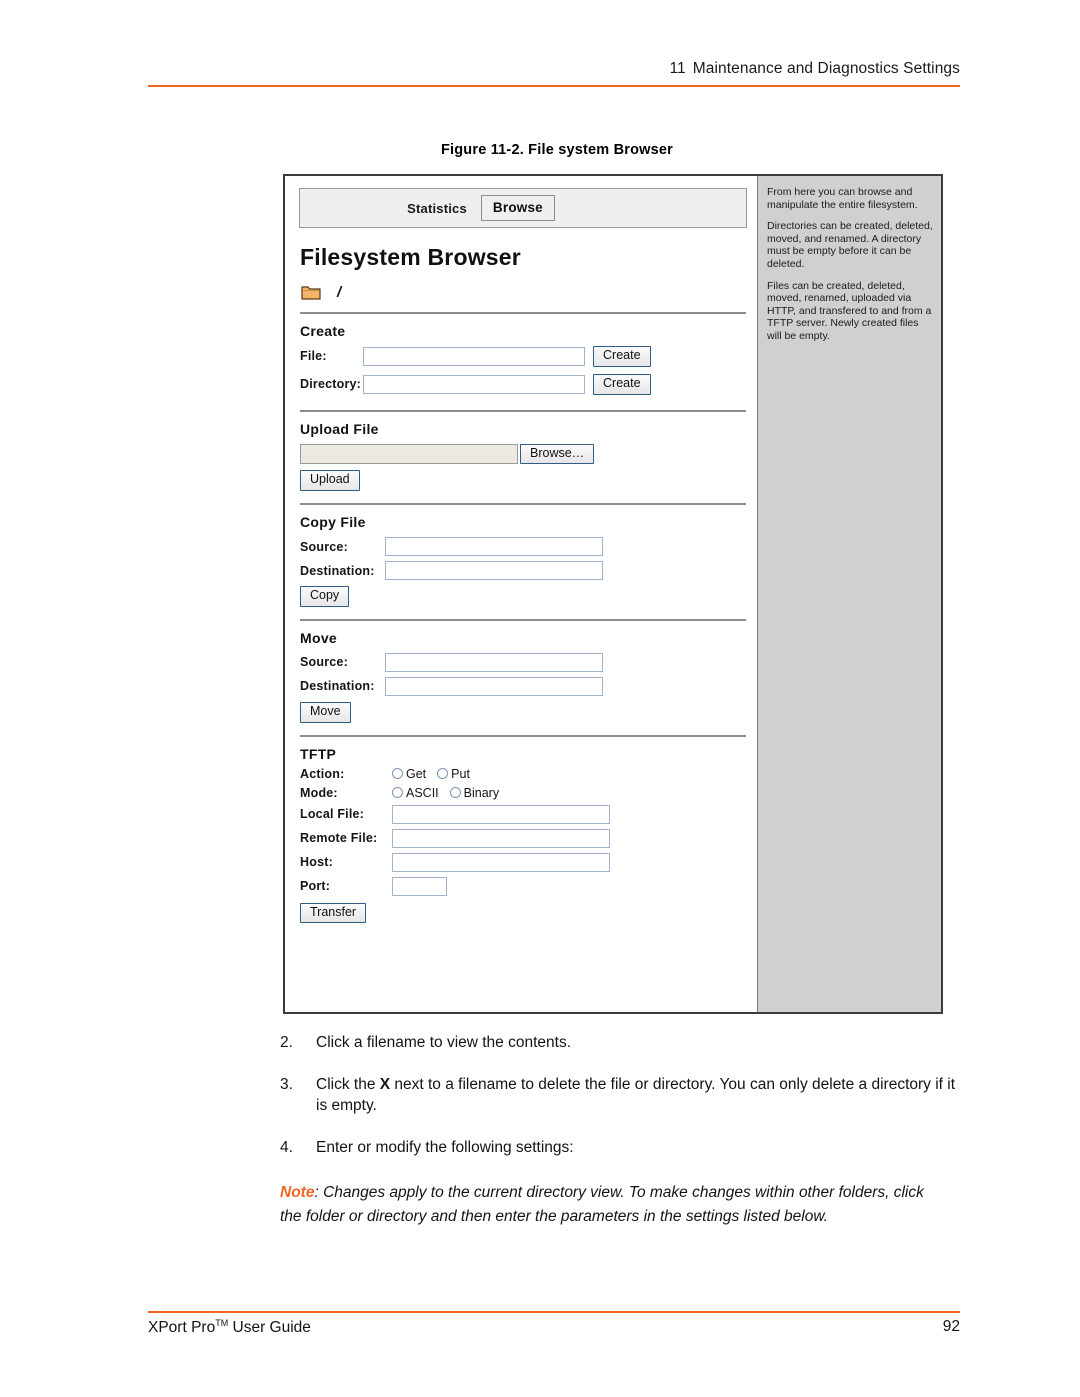 This screenshot has height=1397, width=1080. Describe the element at coordinates (348, 1084) in the screenshot. I see `step-text-before: Click the` at that location.